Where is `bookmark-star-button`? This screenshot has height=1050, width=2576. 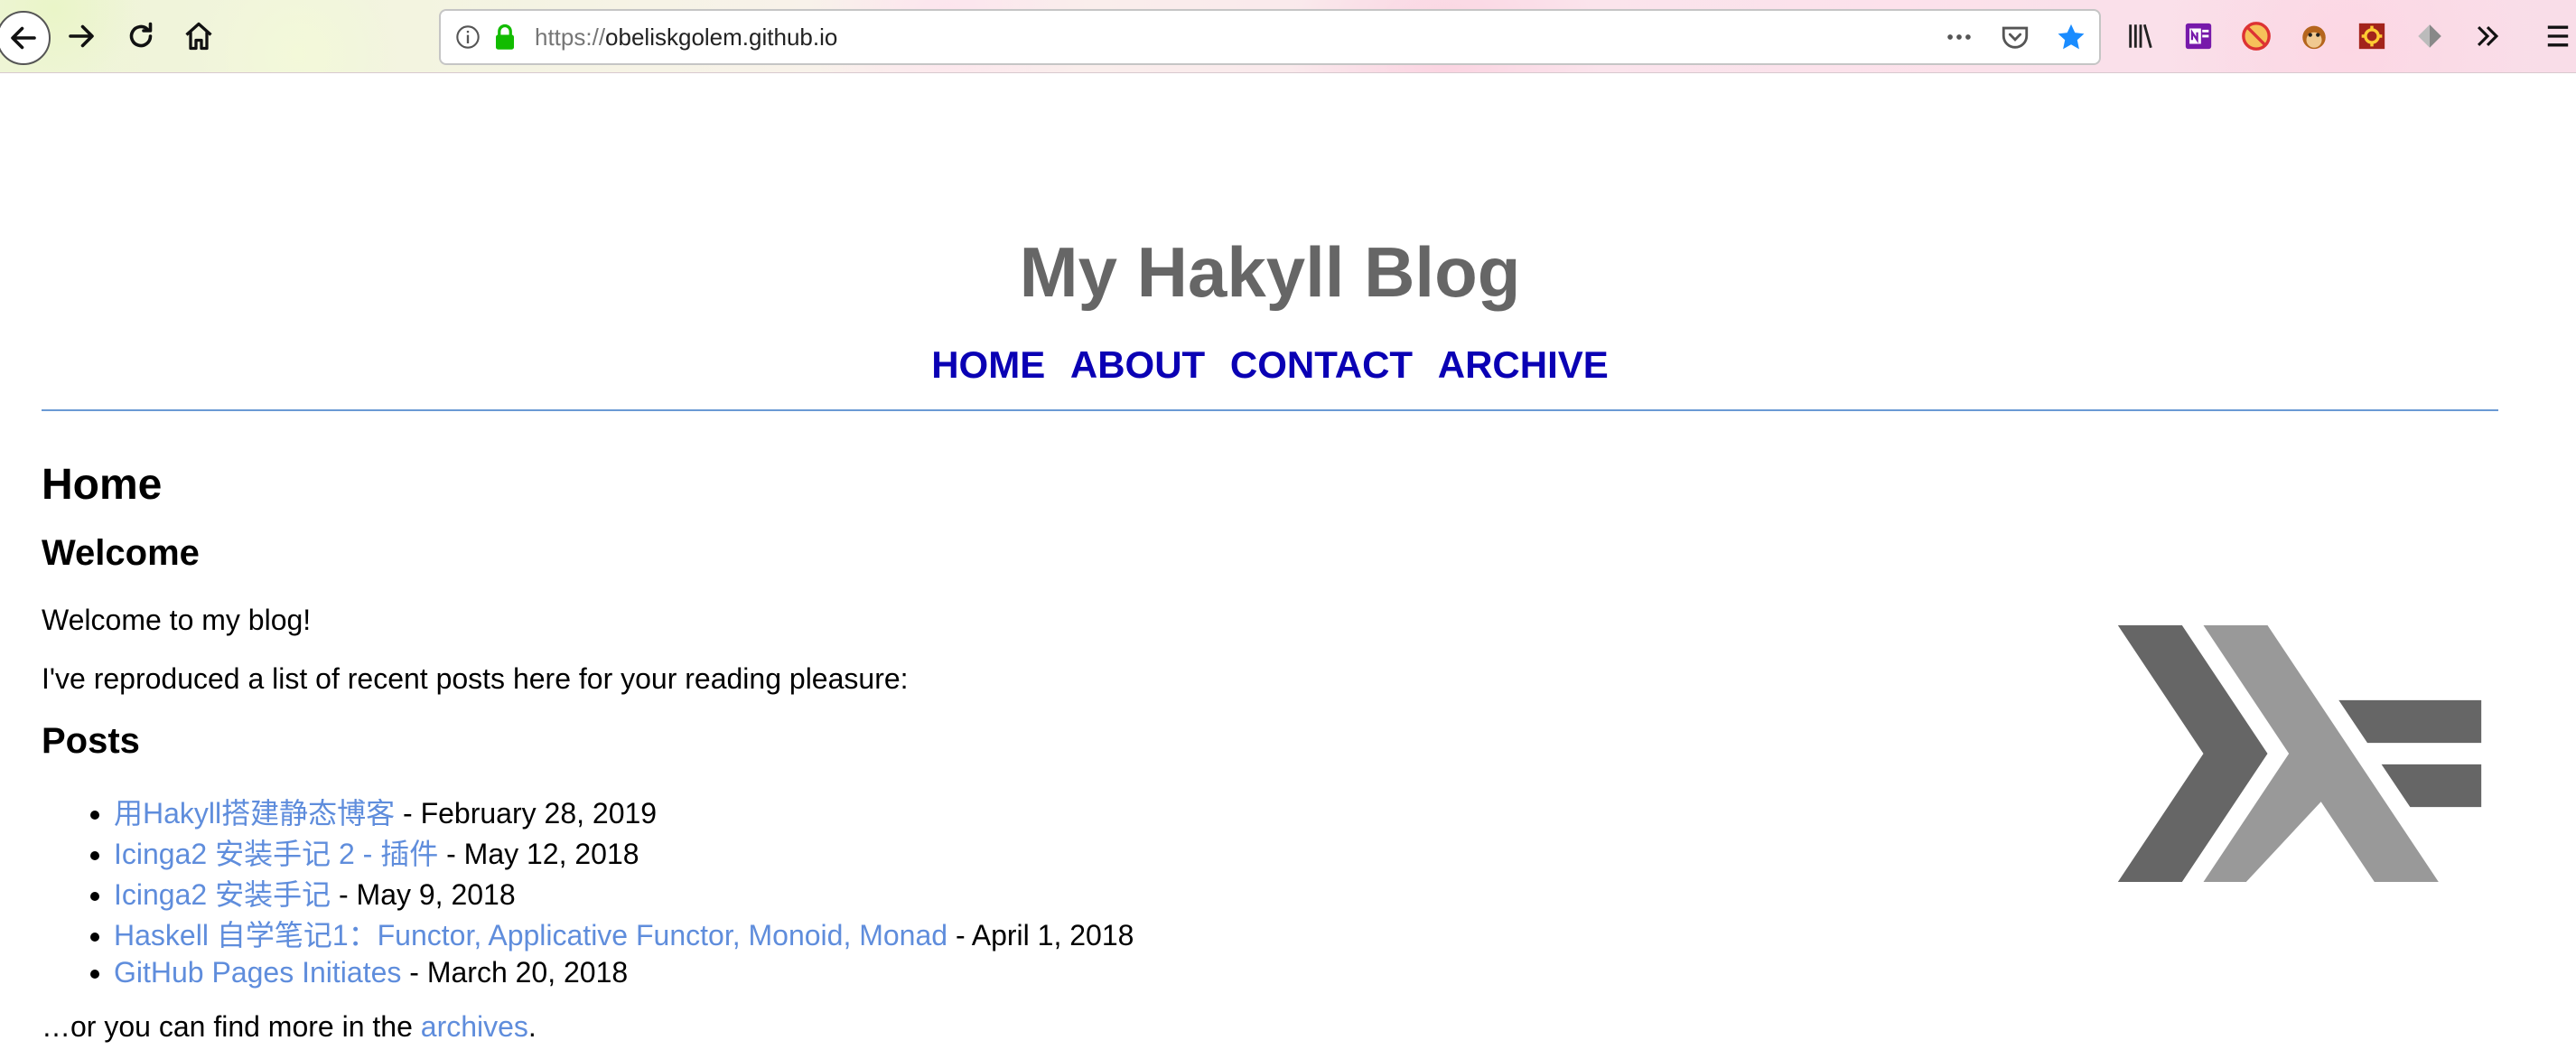 bookmark-star-button is located at coordinates (2071, 37).